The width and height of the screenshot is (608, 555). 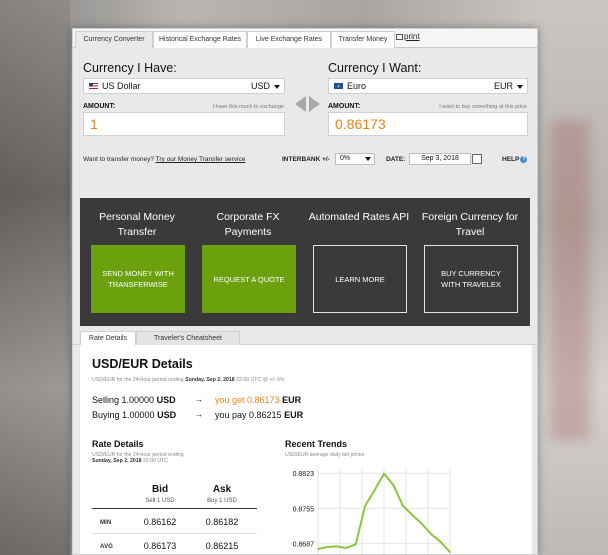 I want to click on tab-transfer-money: Transfer Money, so click(x=363, y=39).